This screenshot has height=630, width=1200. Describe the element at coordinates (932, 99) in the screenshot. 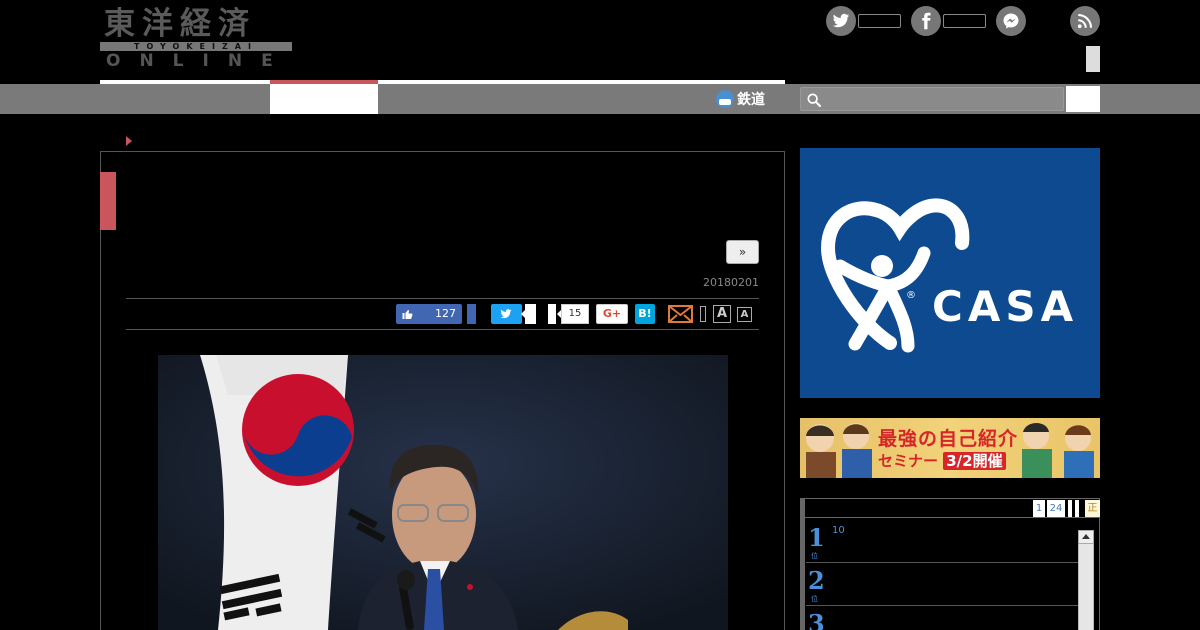

I see `search-input` at that location.